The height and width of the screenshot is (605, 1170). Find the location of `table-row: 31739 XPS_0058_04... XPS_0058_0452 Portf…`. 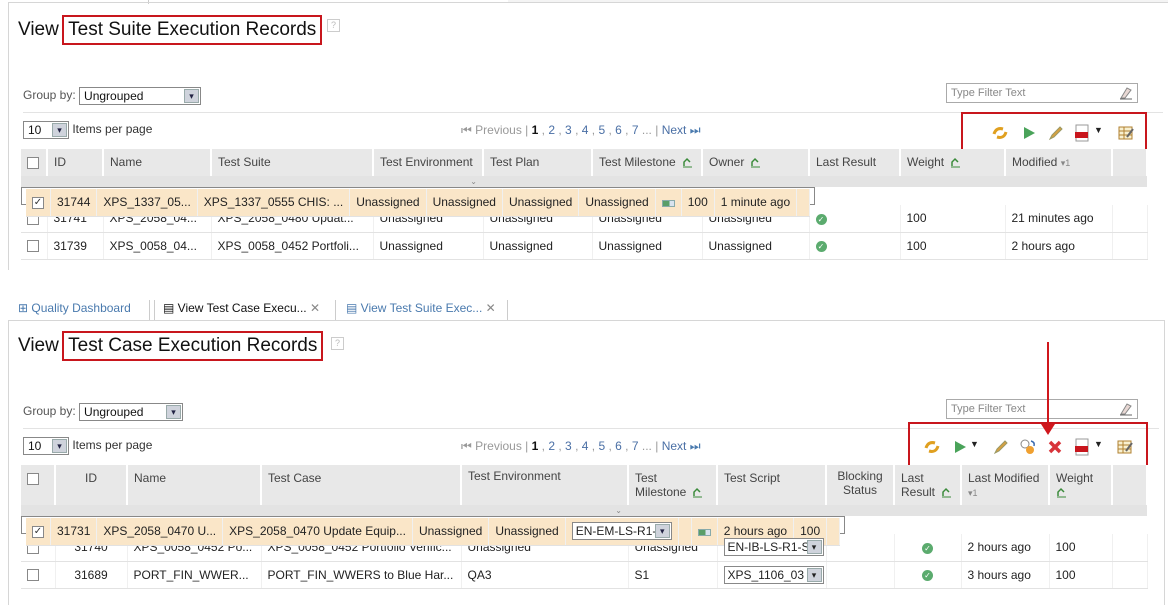

table-row: 31739 XPS_0058_04... XPS_0058_0452 Portf… is located at coordinates (584, 246).